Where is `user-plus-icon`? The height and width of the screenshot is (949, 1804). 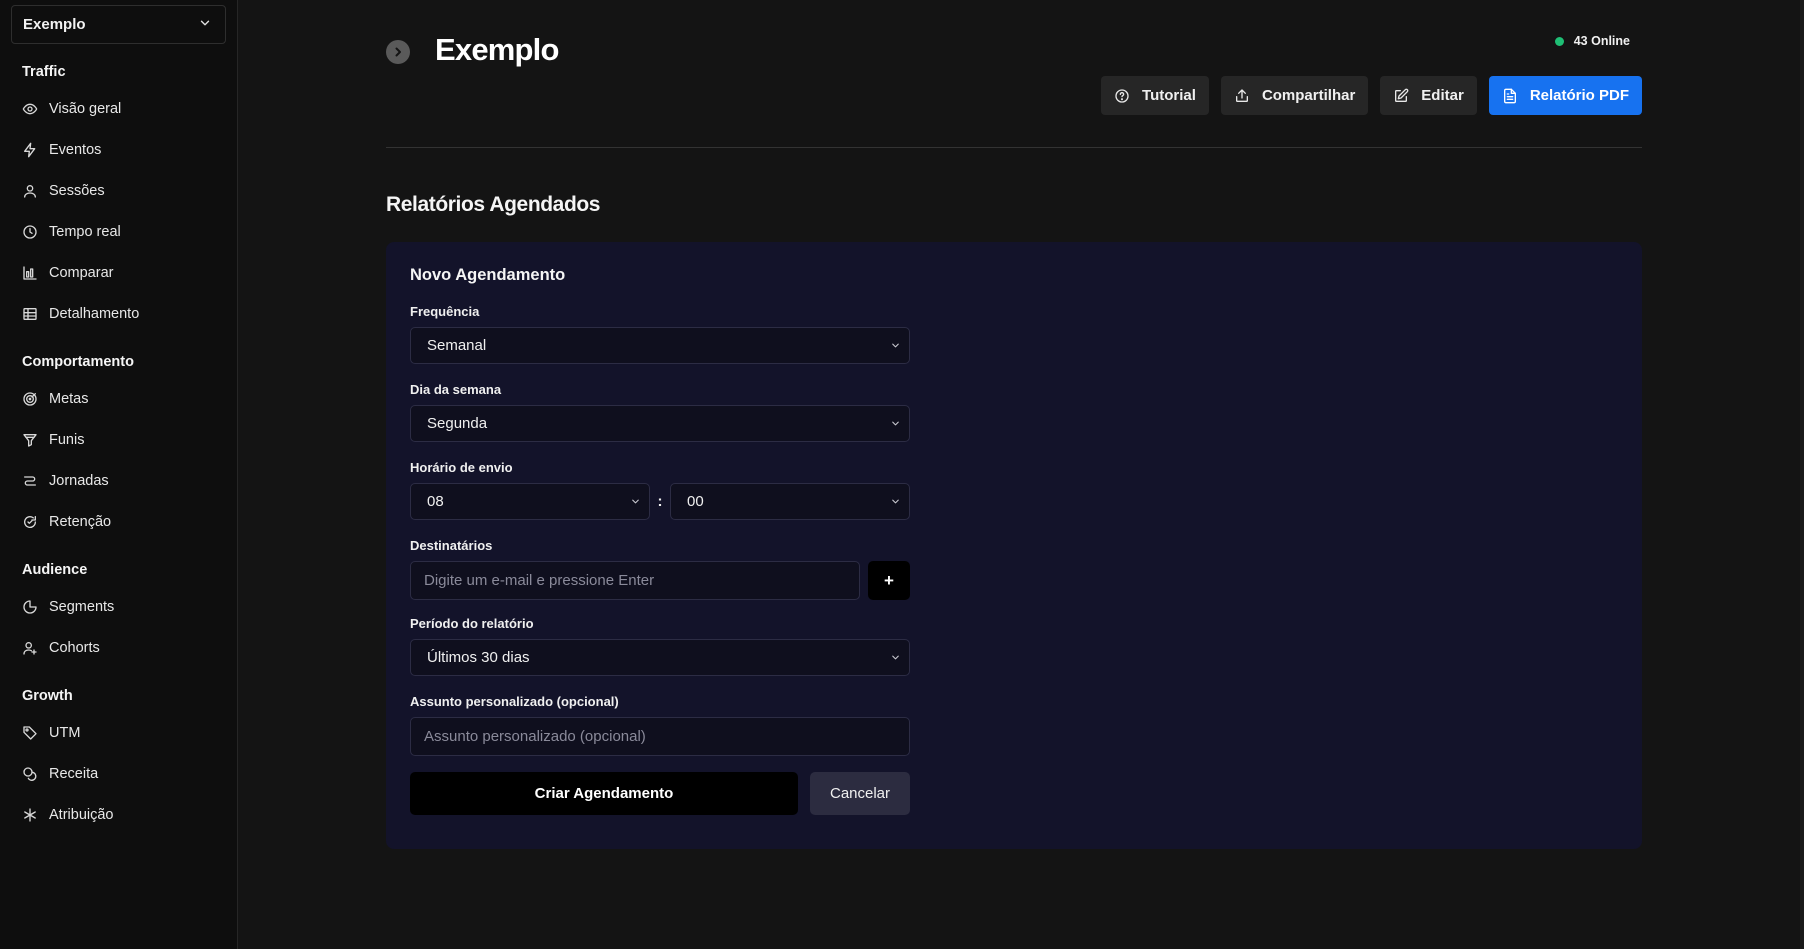
user-plus-icon is located at coordinates (30, 648).